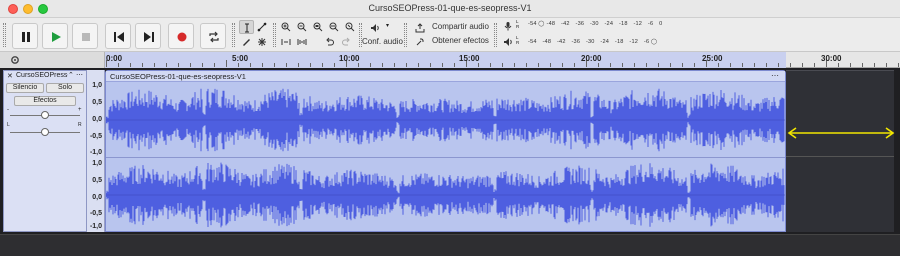 This screenshot has width=900, height=256. I want to click on silence-icon, so click(302, 42).